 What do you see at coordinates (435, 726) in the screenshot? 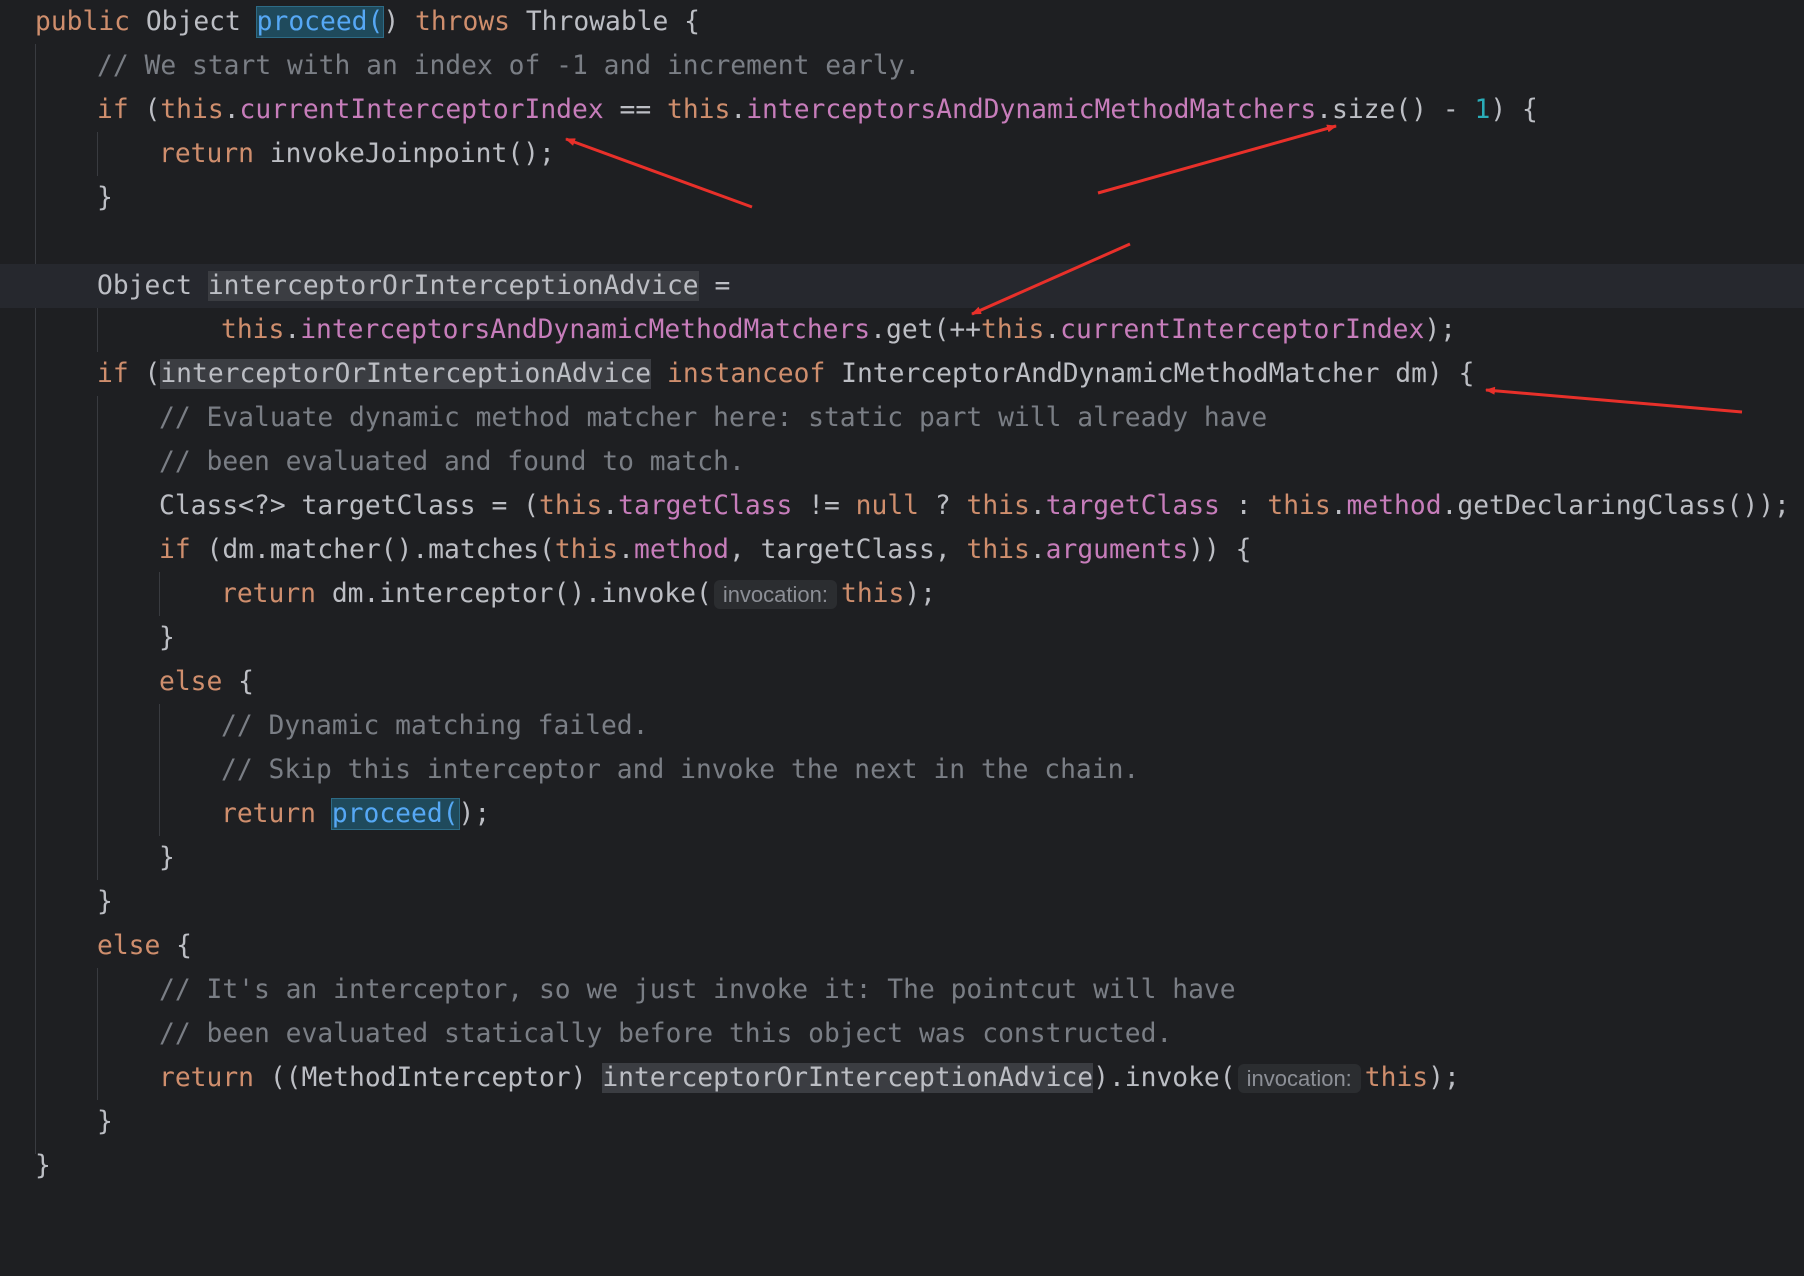
I see `comment: // Dynamic matching failed.` at bounding box center [435, 726].